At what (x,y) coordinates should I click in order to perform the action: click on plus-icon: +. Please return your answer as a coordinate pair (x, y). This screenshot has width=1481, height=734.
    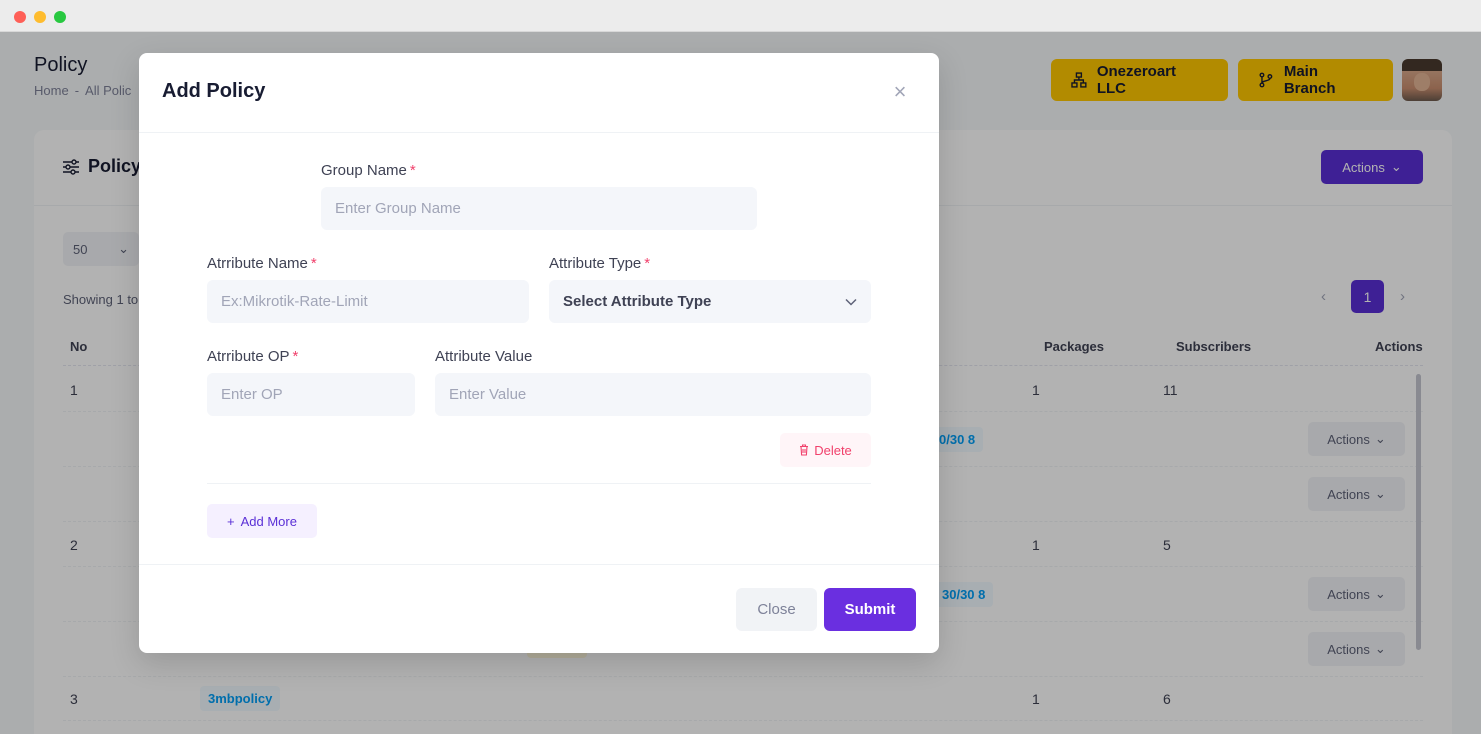
    Looking at the image, I should click on (231, 521).